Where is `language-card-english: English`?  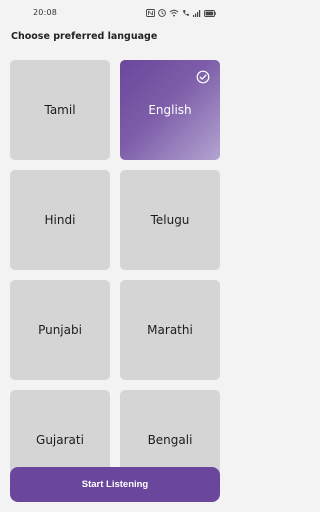
language-card-english: English is located at coordinates (170, 110).